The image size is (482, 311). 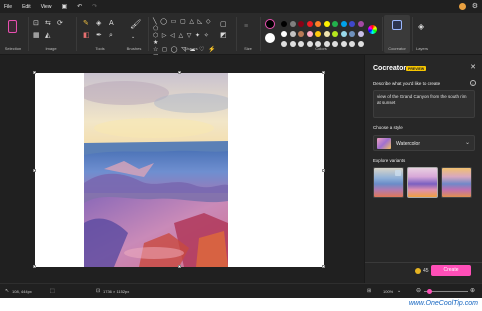 What do you see at coordinates (64, 6) in the screenshot?
I see `save-icon: ▣` at bounding box center [64, 6].